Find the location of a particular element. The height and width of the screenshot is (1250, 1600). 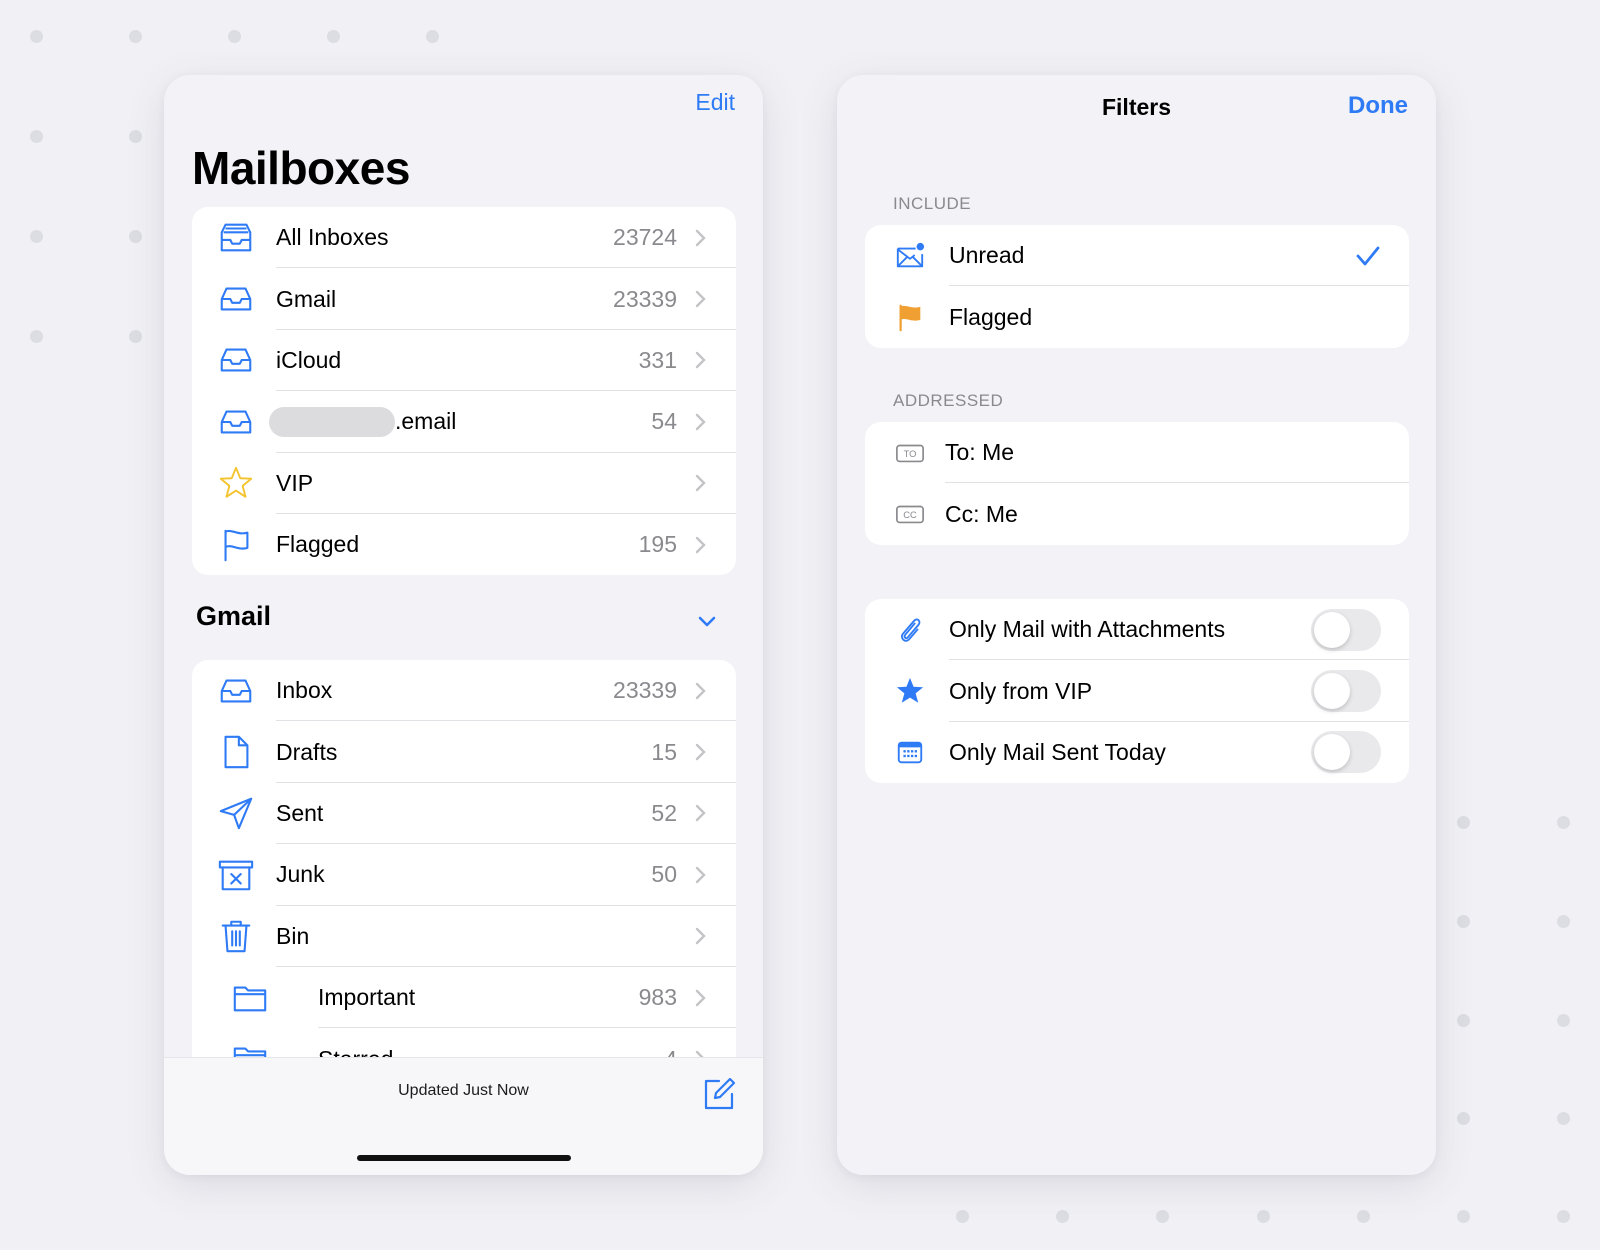

folder-row-sent: Sent 52 is located at coordinates (464, 814).